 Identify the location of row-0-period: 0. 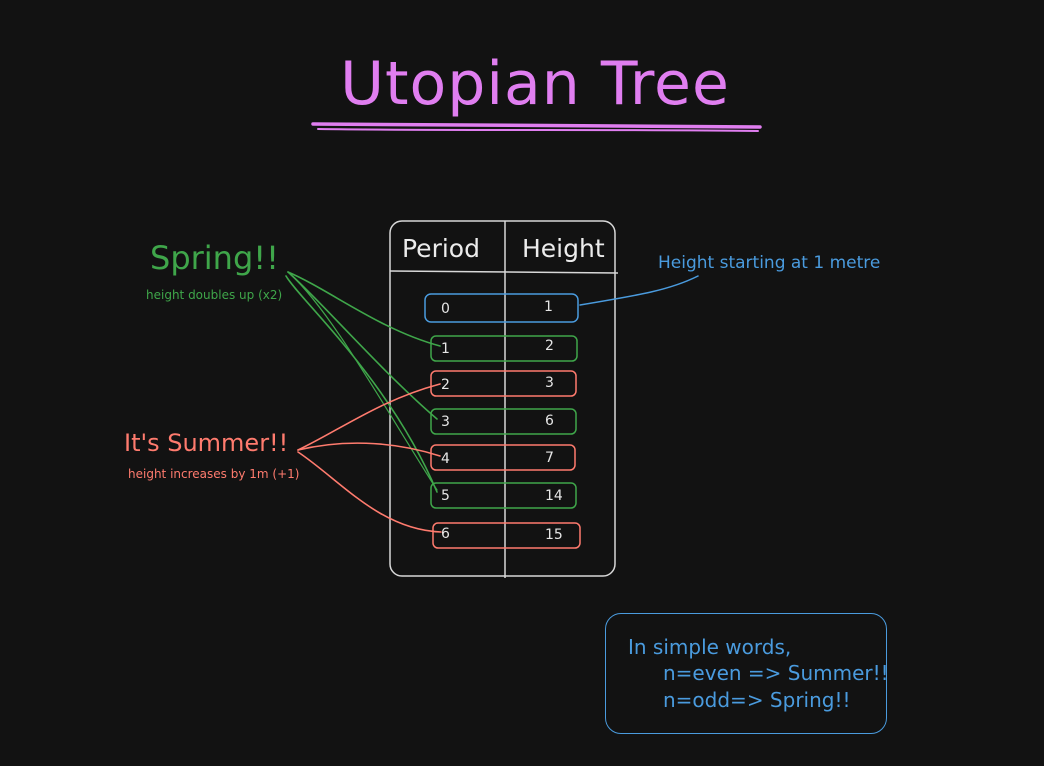
(445, 309).